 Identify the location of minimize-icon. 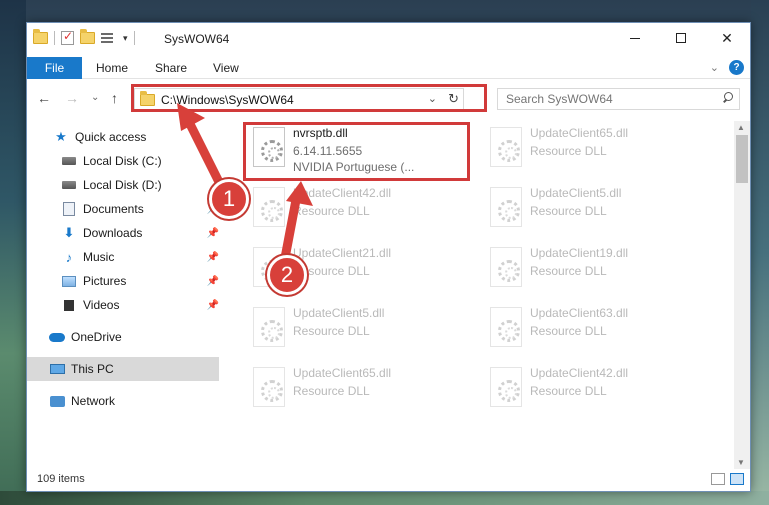
(635, 38).